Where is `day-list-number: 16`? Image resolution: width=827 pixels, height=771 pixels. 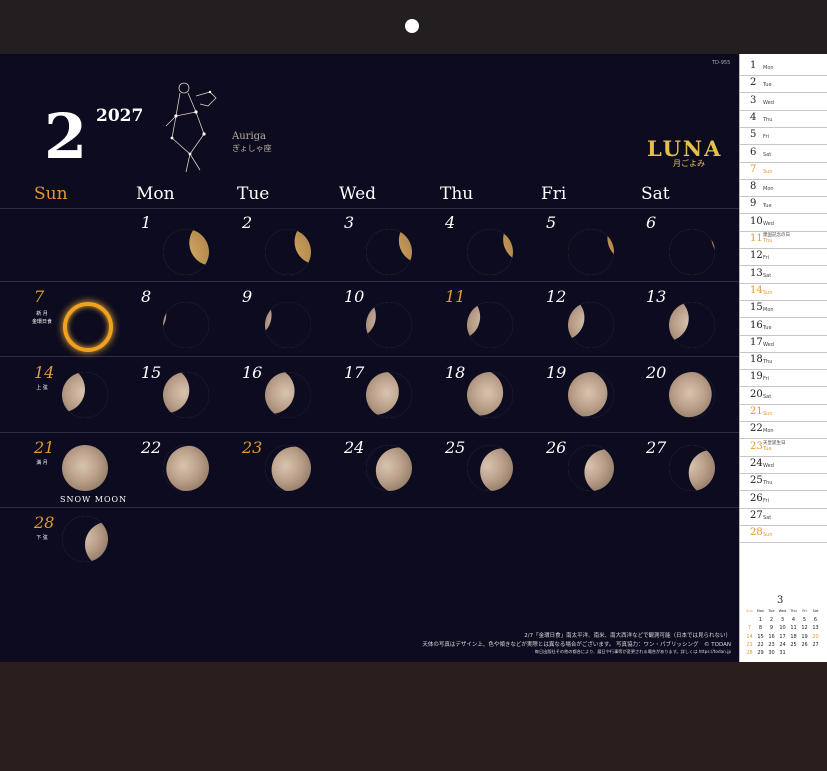 day-list-number: 16 is located at coordinates (756, 325).